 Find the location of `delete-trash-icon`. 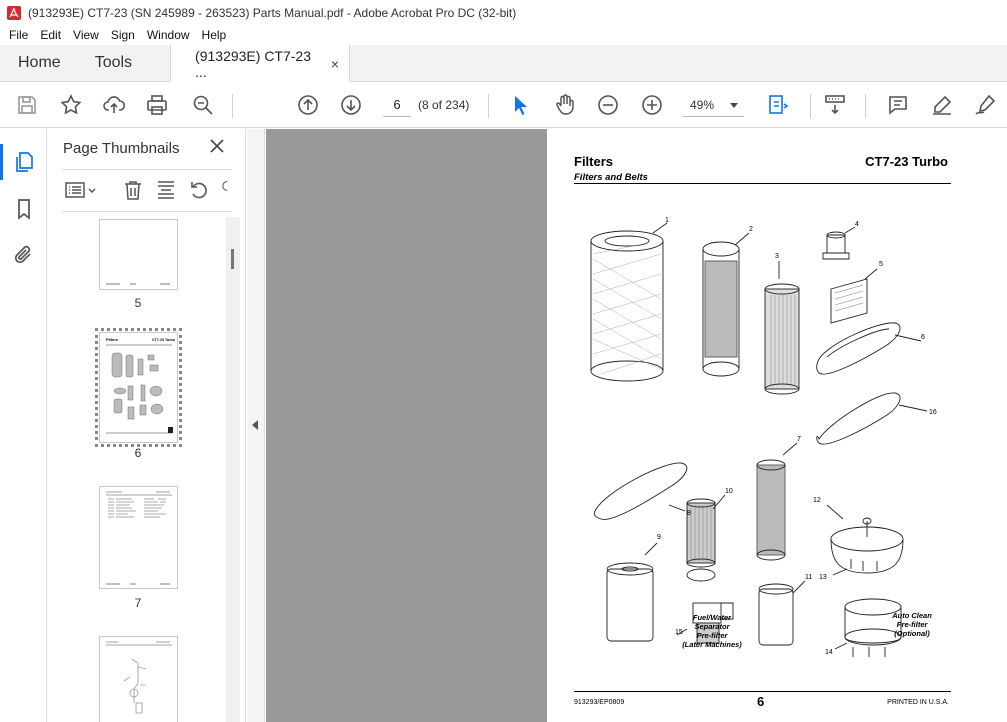

delete-trash-icon is located at coordinates (133, 190).